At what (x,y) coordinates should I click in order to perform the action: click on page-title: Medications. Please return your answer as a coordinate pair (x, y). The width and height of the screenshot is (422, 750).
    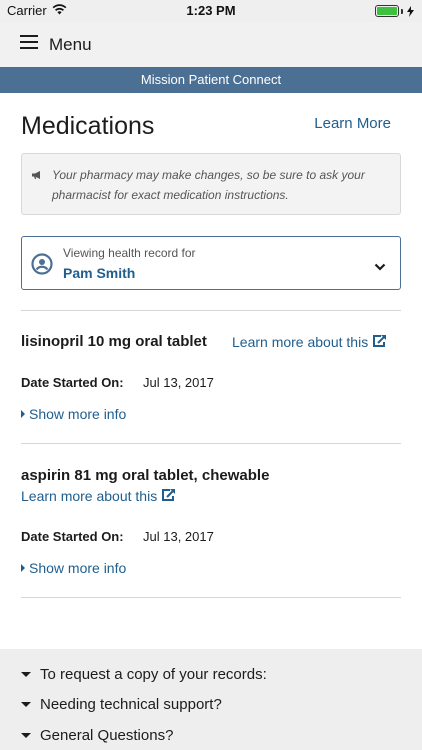
    Looking at the image, I should click on (88, 126).